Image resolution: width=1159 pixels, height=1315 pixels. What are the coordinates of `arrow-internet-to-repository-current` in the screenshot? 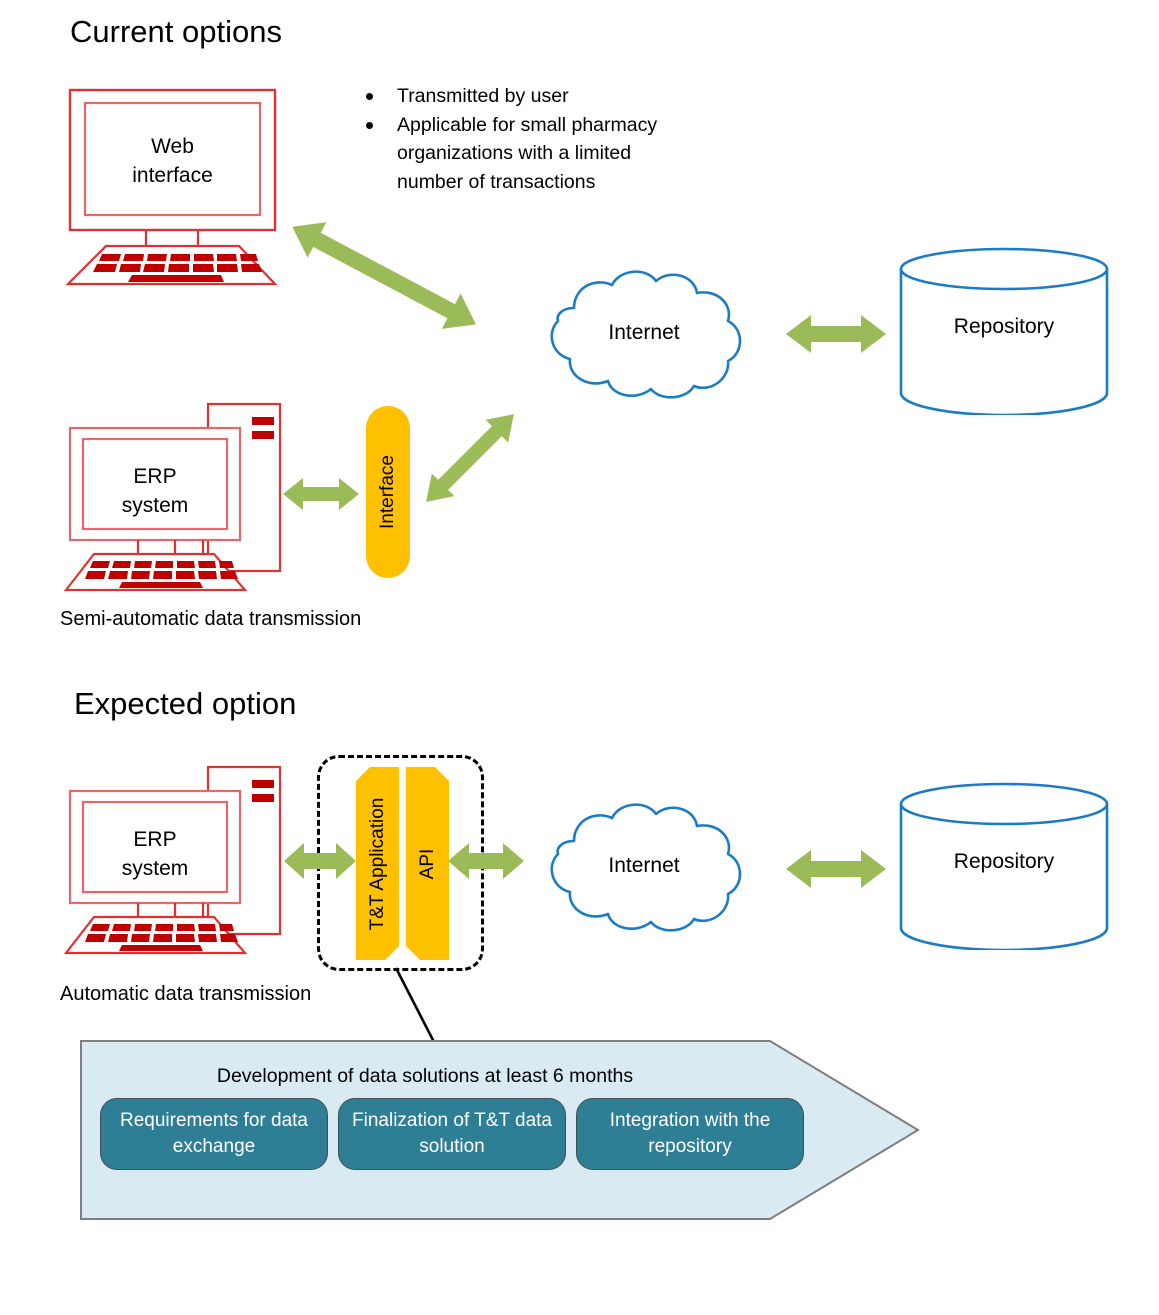 It's located at (836, 334).